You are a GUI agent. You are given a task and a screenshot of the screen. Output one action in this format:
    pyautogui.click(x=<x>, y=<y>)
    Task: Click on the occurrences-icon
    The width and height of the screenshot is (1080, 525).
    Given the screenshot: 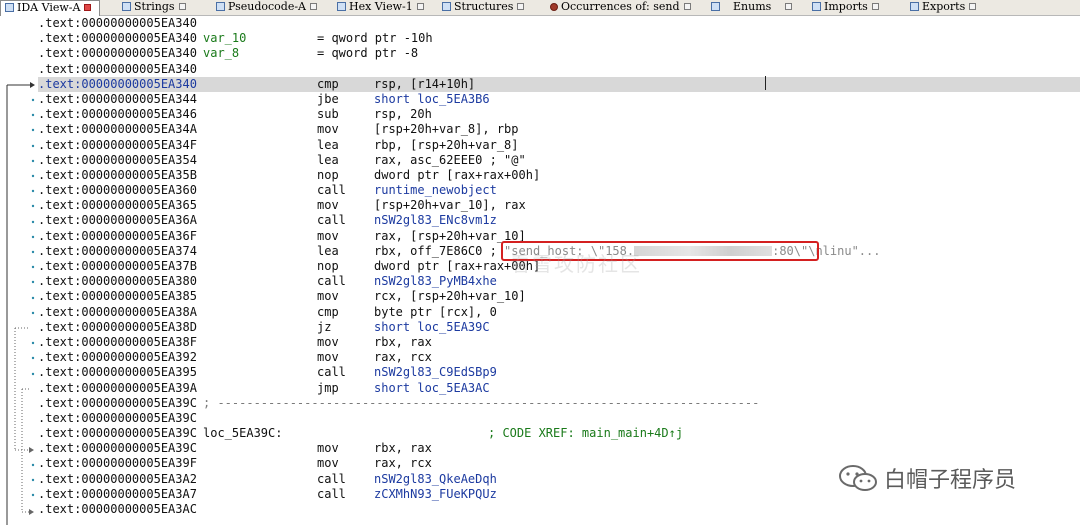 What is the action you would take?
    pyautogui.click(x=554, y=7)
    